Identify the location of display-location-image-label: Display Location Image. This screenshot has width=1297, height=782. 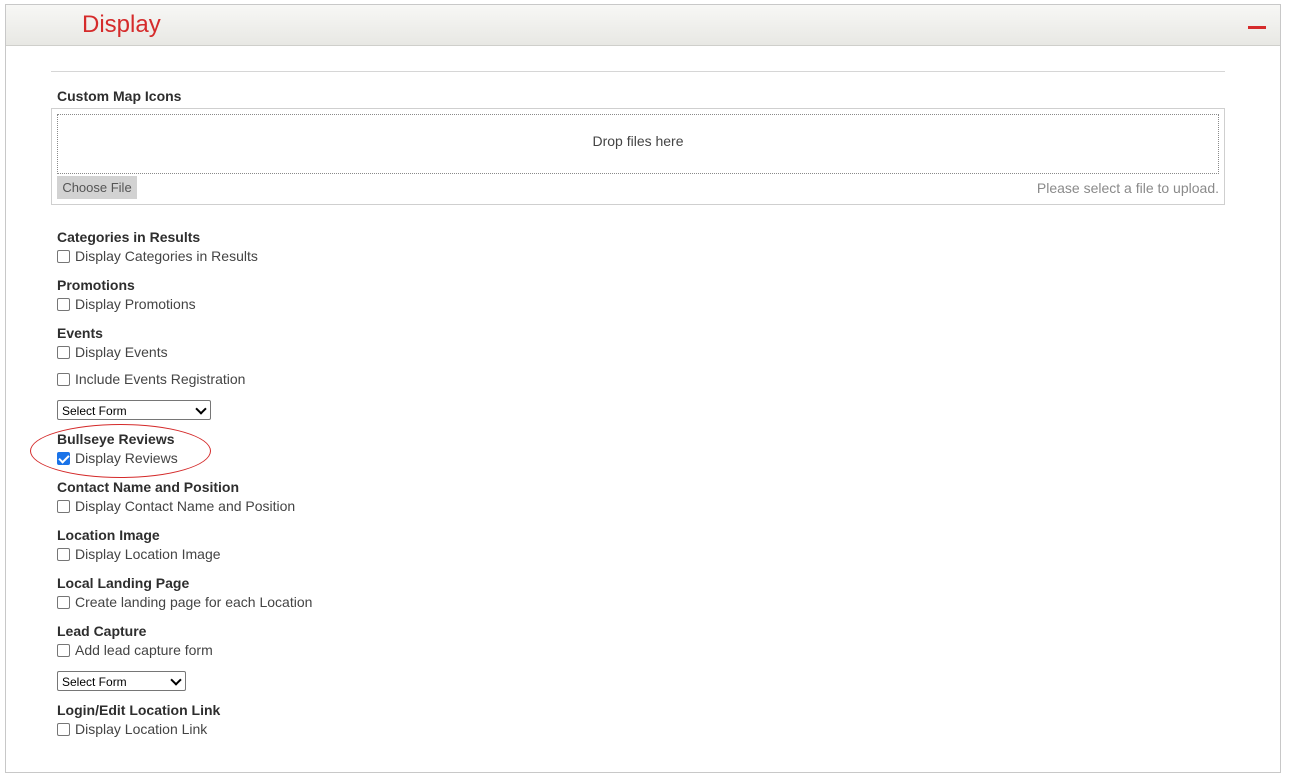
(148, 554).